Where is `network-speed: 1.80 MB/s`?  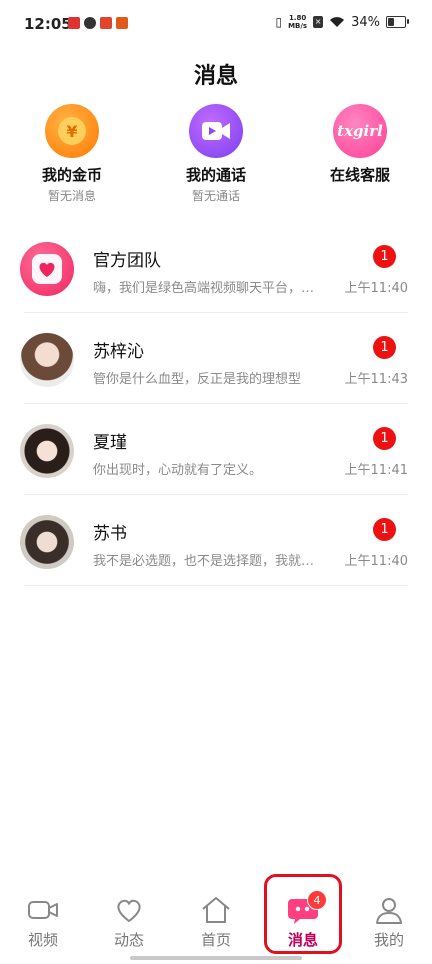
network-speed: 1.80 MB/s is located at coordinates (297, 22).